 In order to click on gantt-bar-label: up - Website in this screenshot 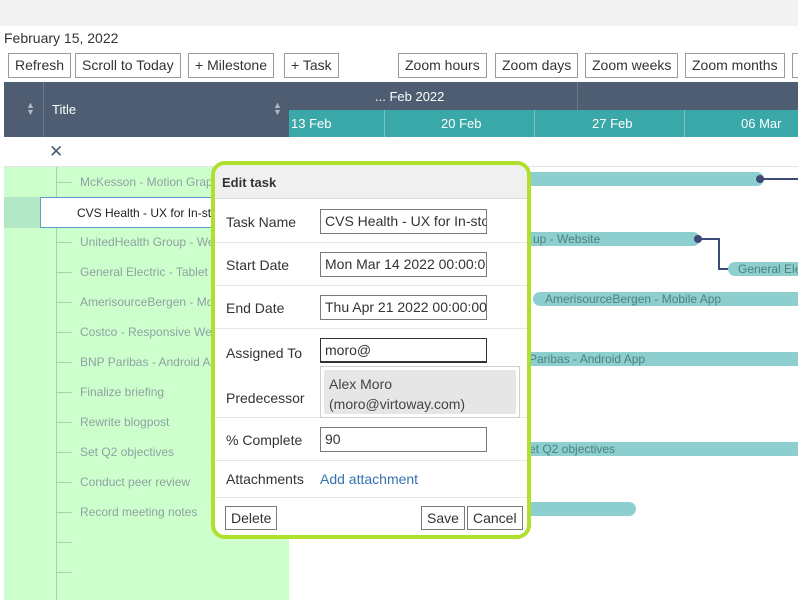, I will do `click(567, 239)`.